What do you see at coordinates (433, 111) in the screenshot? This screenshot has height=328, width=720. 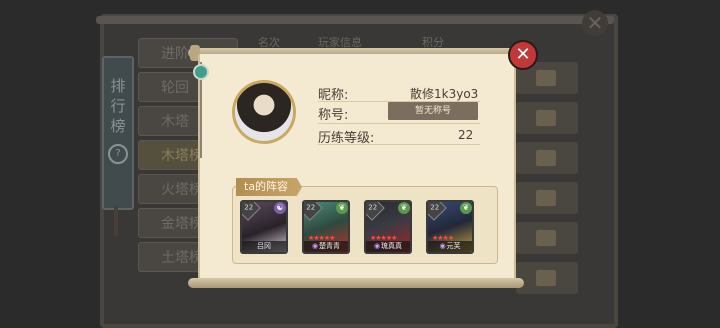 I see `title-value-badge: 暂无称号` at bounding box center [433, 111].